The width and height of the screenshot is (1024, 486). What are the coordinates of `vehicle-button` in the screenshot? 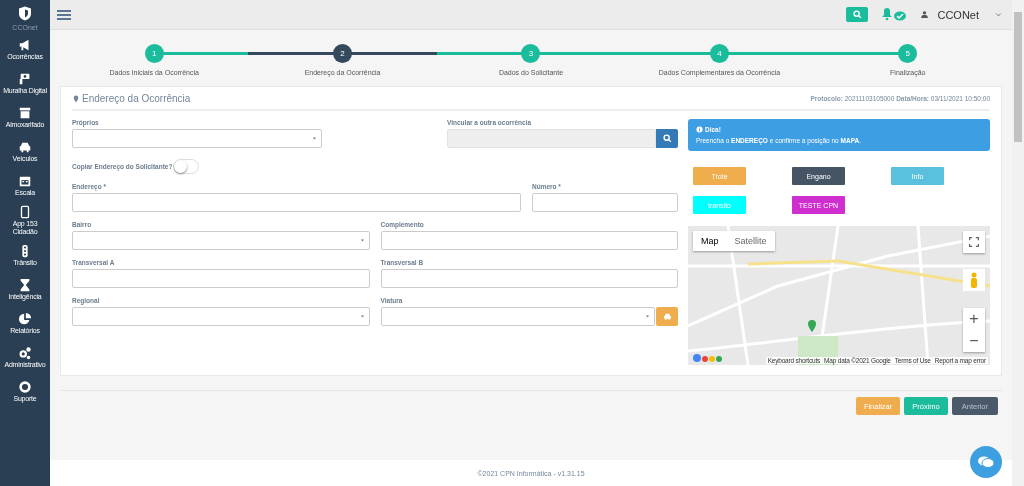 It's located at (667, 316).